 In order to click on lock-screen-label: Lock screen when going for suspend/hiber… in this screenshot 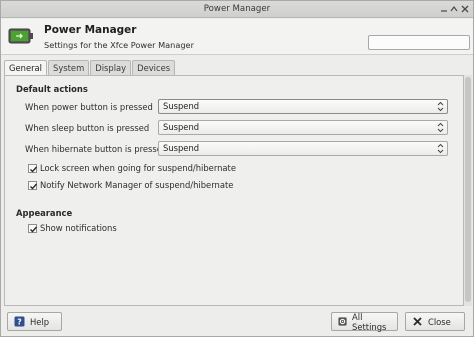, I will do `click(138, 168)`.